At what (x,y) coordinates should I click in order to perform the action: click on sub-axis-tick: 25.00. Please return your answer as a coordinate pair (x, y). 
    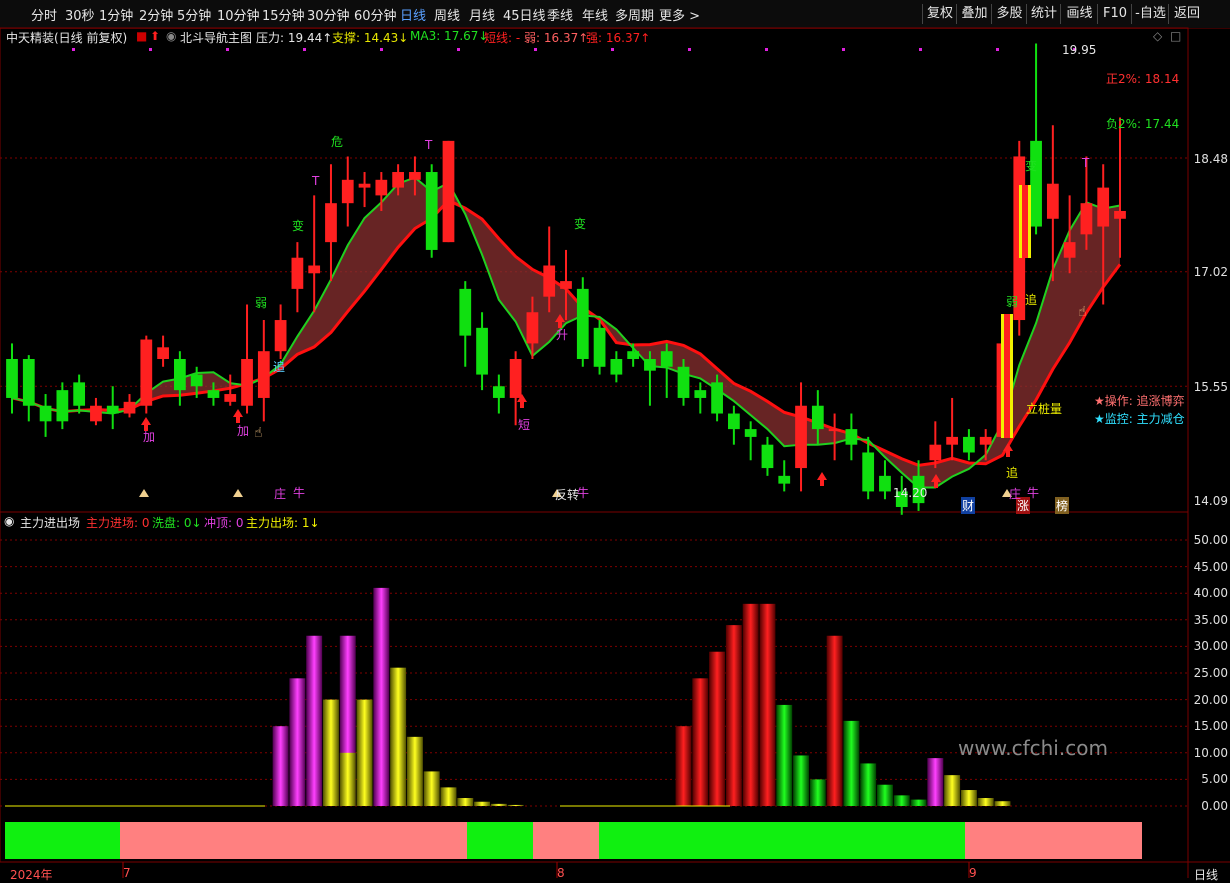
    Looking at the image, I should click on (1210, 673).